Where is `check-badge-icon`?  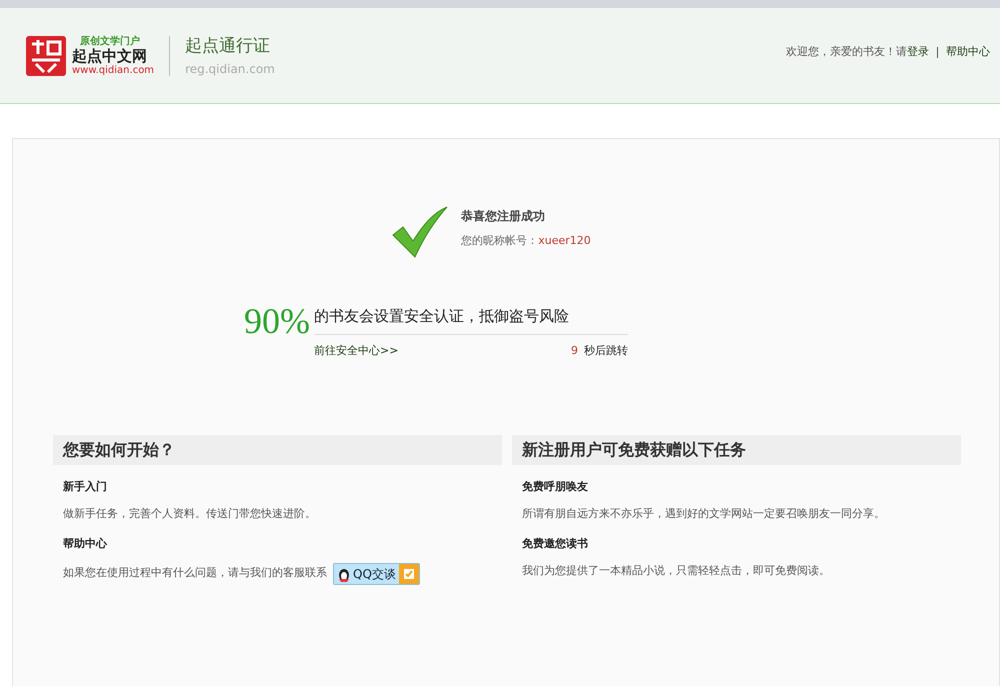 check-badge-icon is located at coordinates (408, 574).